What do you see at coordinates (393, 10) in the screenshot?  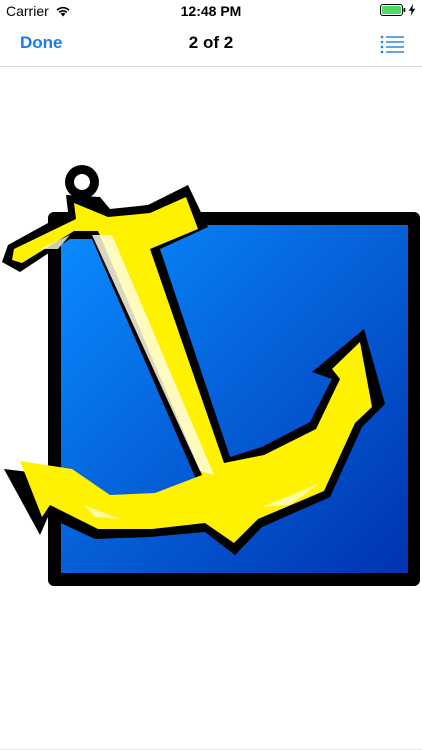 I see `battery-icon` at bounding box center [393, 10].